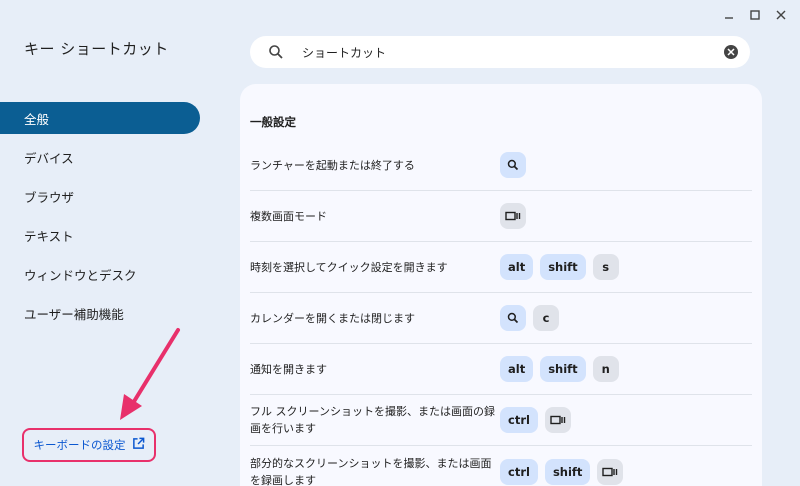 Image resolution: width=800 pixels, height=486 pixels. I want to click on shortcut-keys: c, so click(529, 318).